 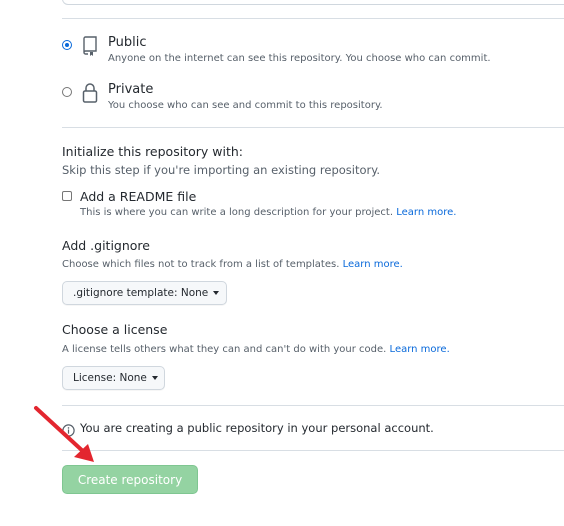 What do you see at coordinates (106, 245) in the screenshot?
I see `gitignore-title: Add .gitignore` at bounding box center [106, 245].